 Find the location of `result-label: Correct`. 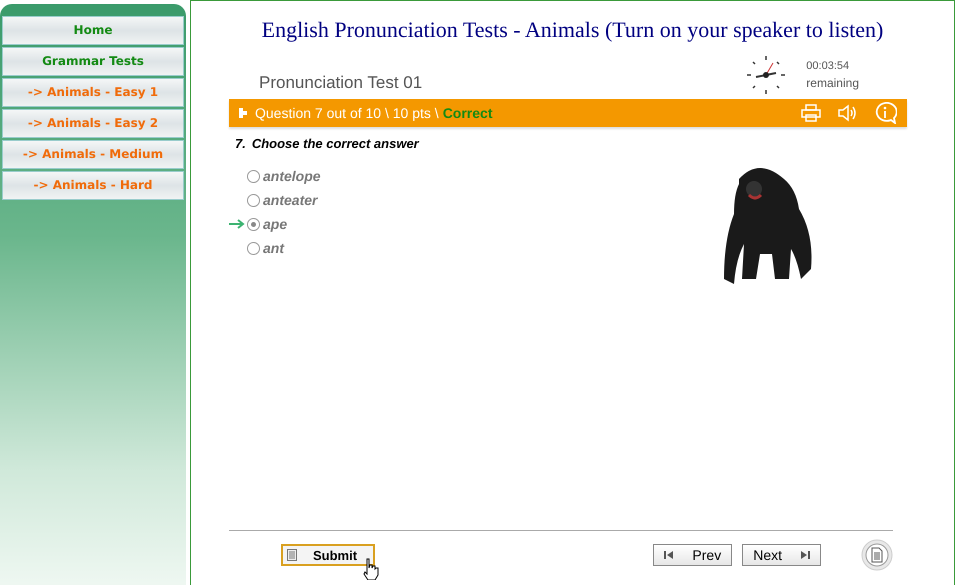

result-label: Correct is located at coordinates (467, 113).